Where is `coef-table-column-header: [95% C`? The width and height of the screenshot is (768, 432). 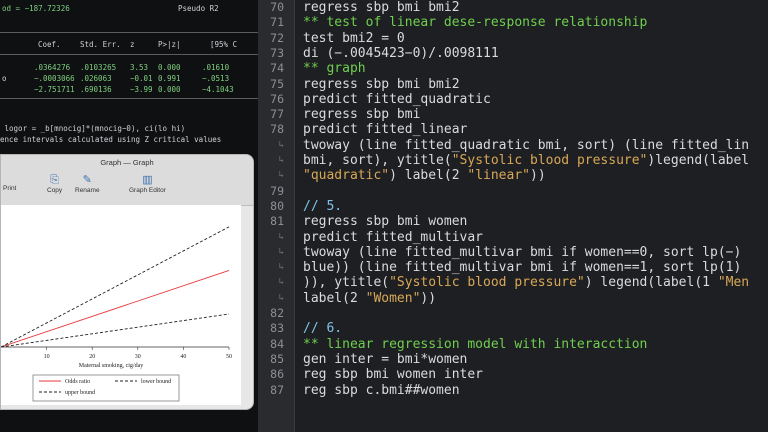 coef-table-column-header: [95% C is located at coordinates (224, 44).